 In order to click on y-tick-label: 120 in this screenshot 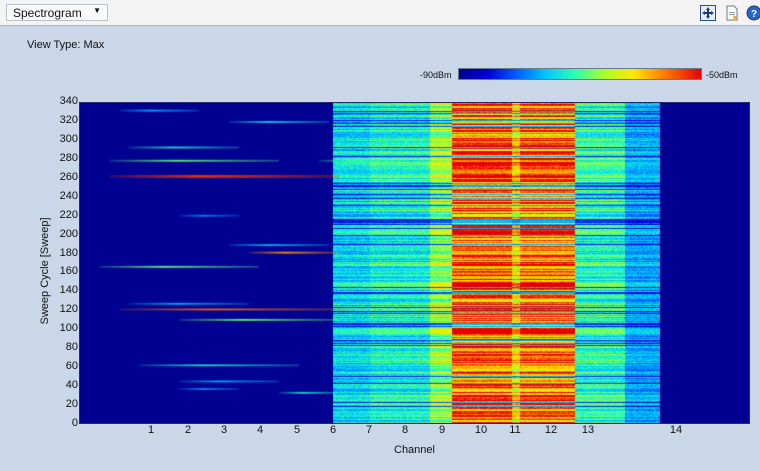, I will do `click(68, 309)`.